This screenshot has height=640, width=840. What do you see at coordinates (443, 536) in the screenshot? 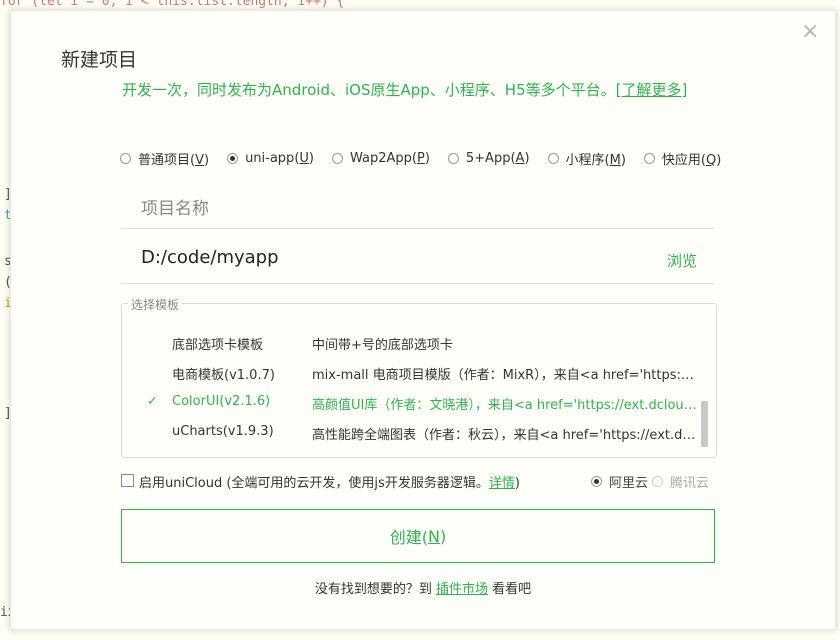
I see `create-suffix: )` at bounding box center [443, 536].